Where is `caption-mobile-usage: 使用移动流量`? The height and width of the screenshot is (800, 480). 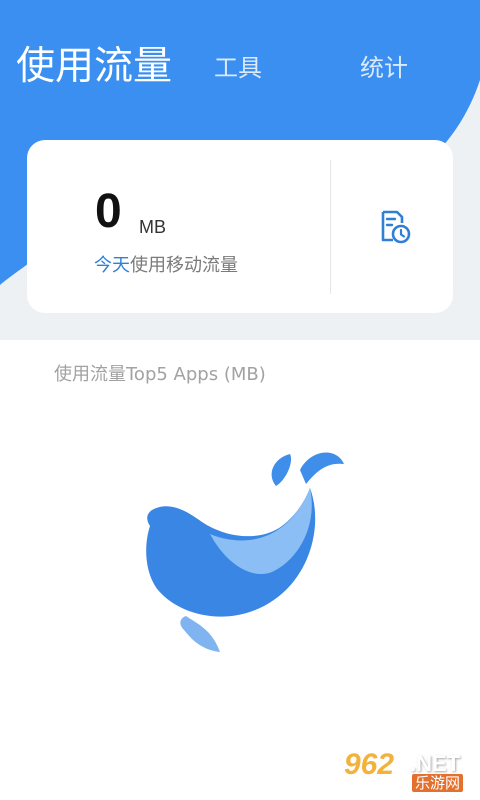
caption-mobile-usage: 使用移动流量 is located at coordinates (184, 265).